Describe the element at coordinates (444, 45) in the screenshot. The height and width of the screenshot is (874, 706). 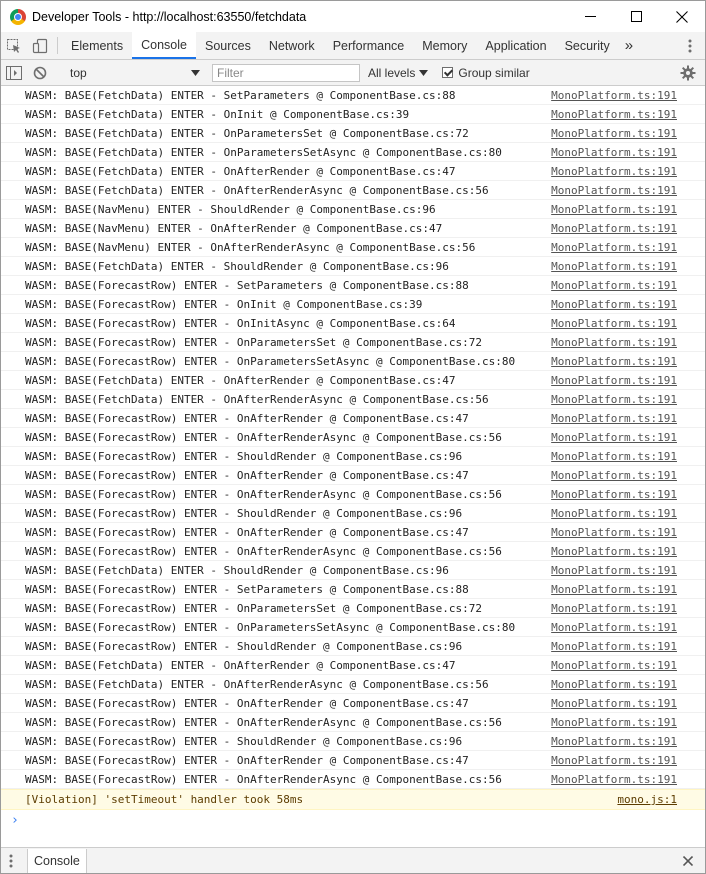
I see `tab-memory: Memory` at that location.